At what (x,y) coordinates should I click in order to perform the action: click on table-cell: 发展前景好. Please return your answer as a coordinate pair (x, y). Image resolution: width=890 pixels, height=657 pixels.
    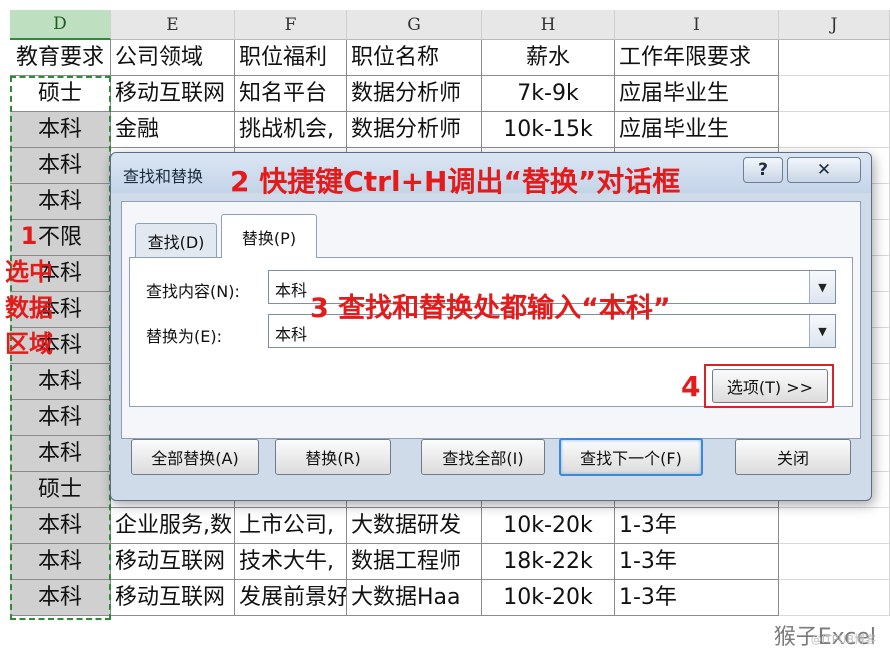
    Looking at the image, I should click on (291, 598).